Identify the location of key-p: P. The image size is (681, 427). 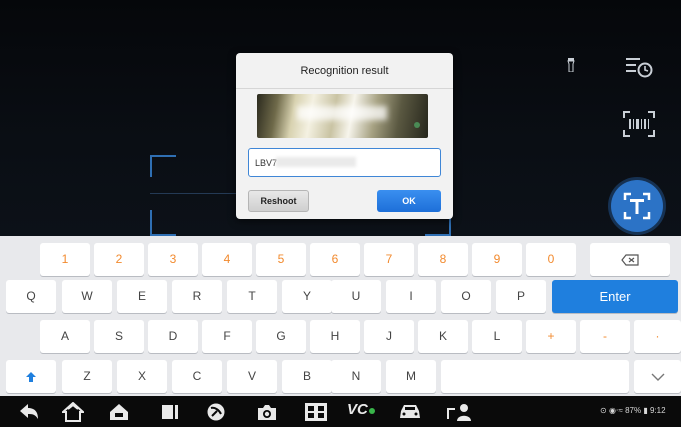
(521, 296).